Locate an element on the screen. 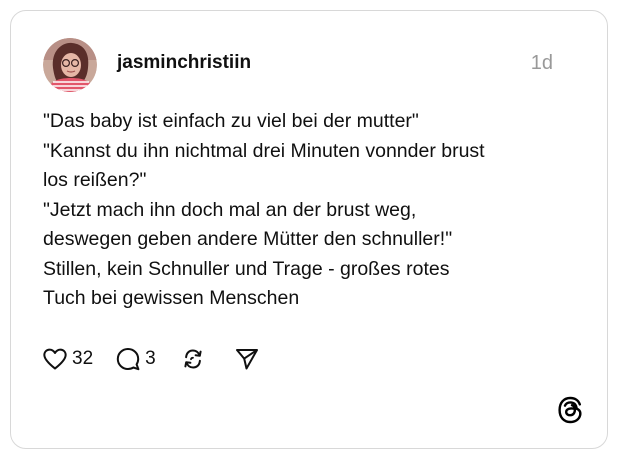 The height and width of the screenshot is (461, 620). threads-logo-icon is located at coordinates (570, 410).